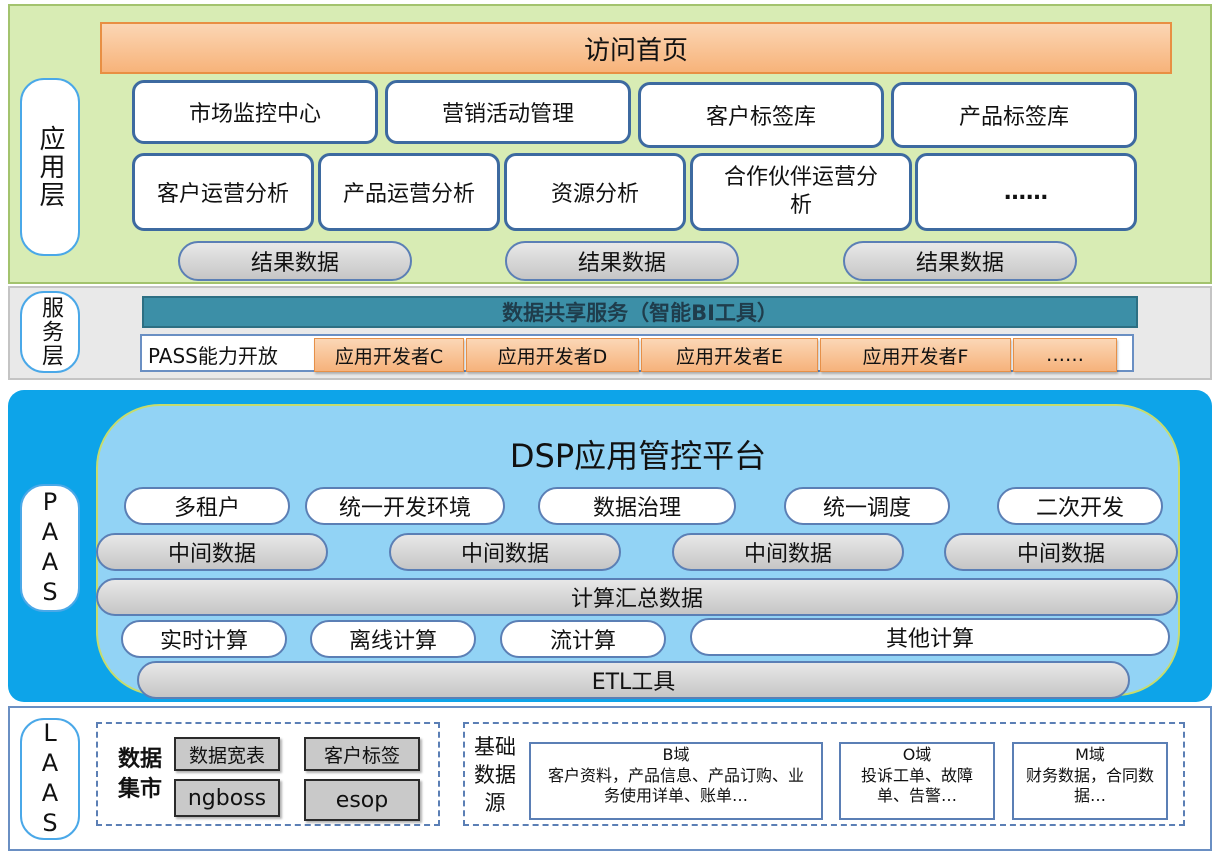 This screenshot has width=1220, height=859. I want to click on paas-layer-label: PAAS, so click(50, 548).